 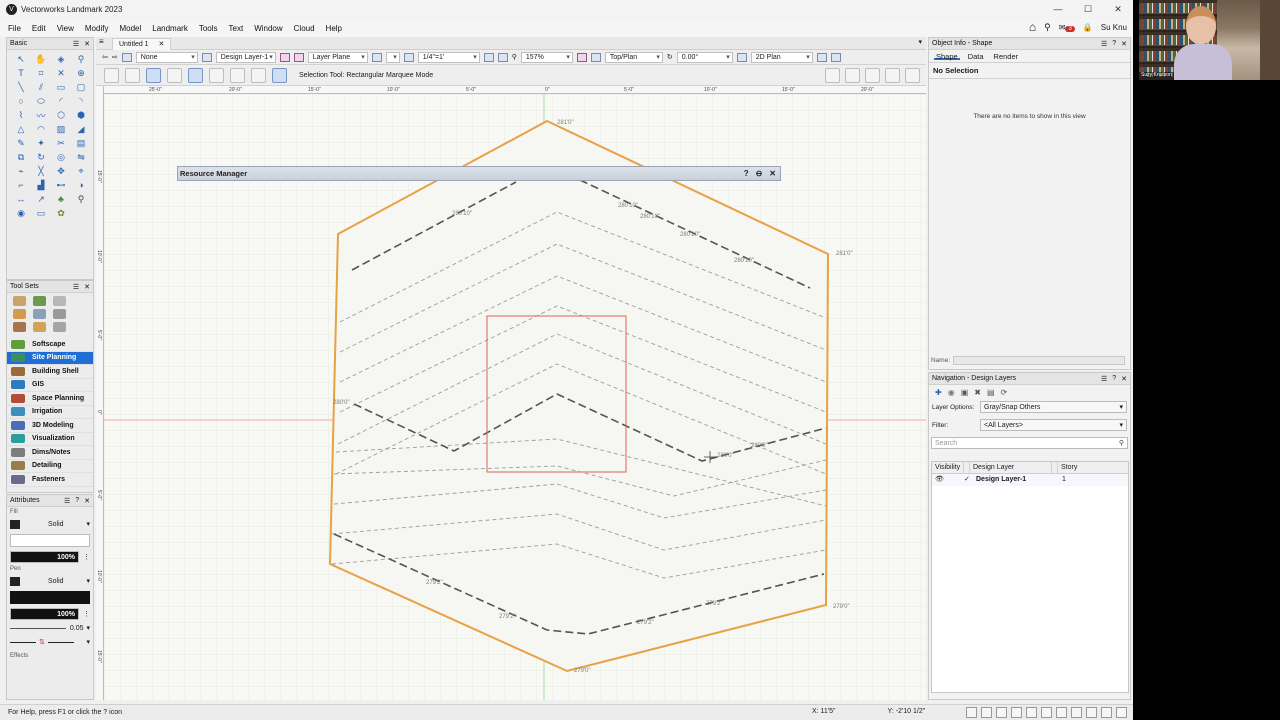 I want to click on fit-to-objects-icon, so click(x=488, y=57).